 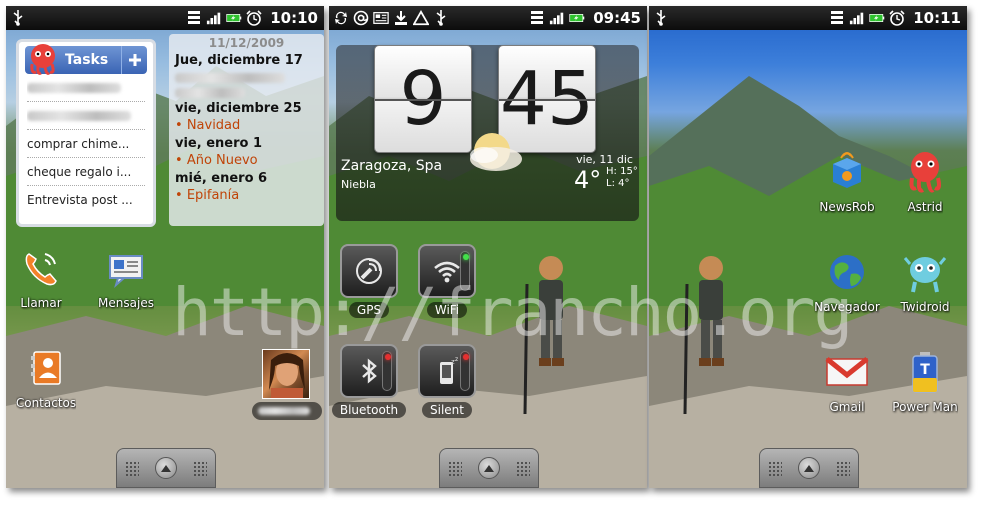 What do you see at coordinates (488, 18) in the screenshot?
I see `status-bar: 09:45` at bounding box center [488, 18].